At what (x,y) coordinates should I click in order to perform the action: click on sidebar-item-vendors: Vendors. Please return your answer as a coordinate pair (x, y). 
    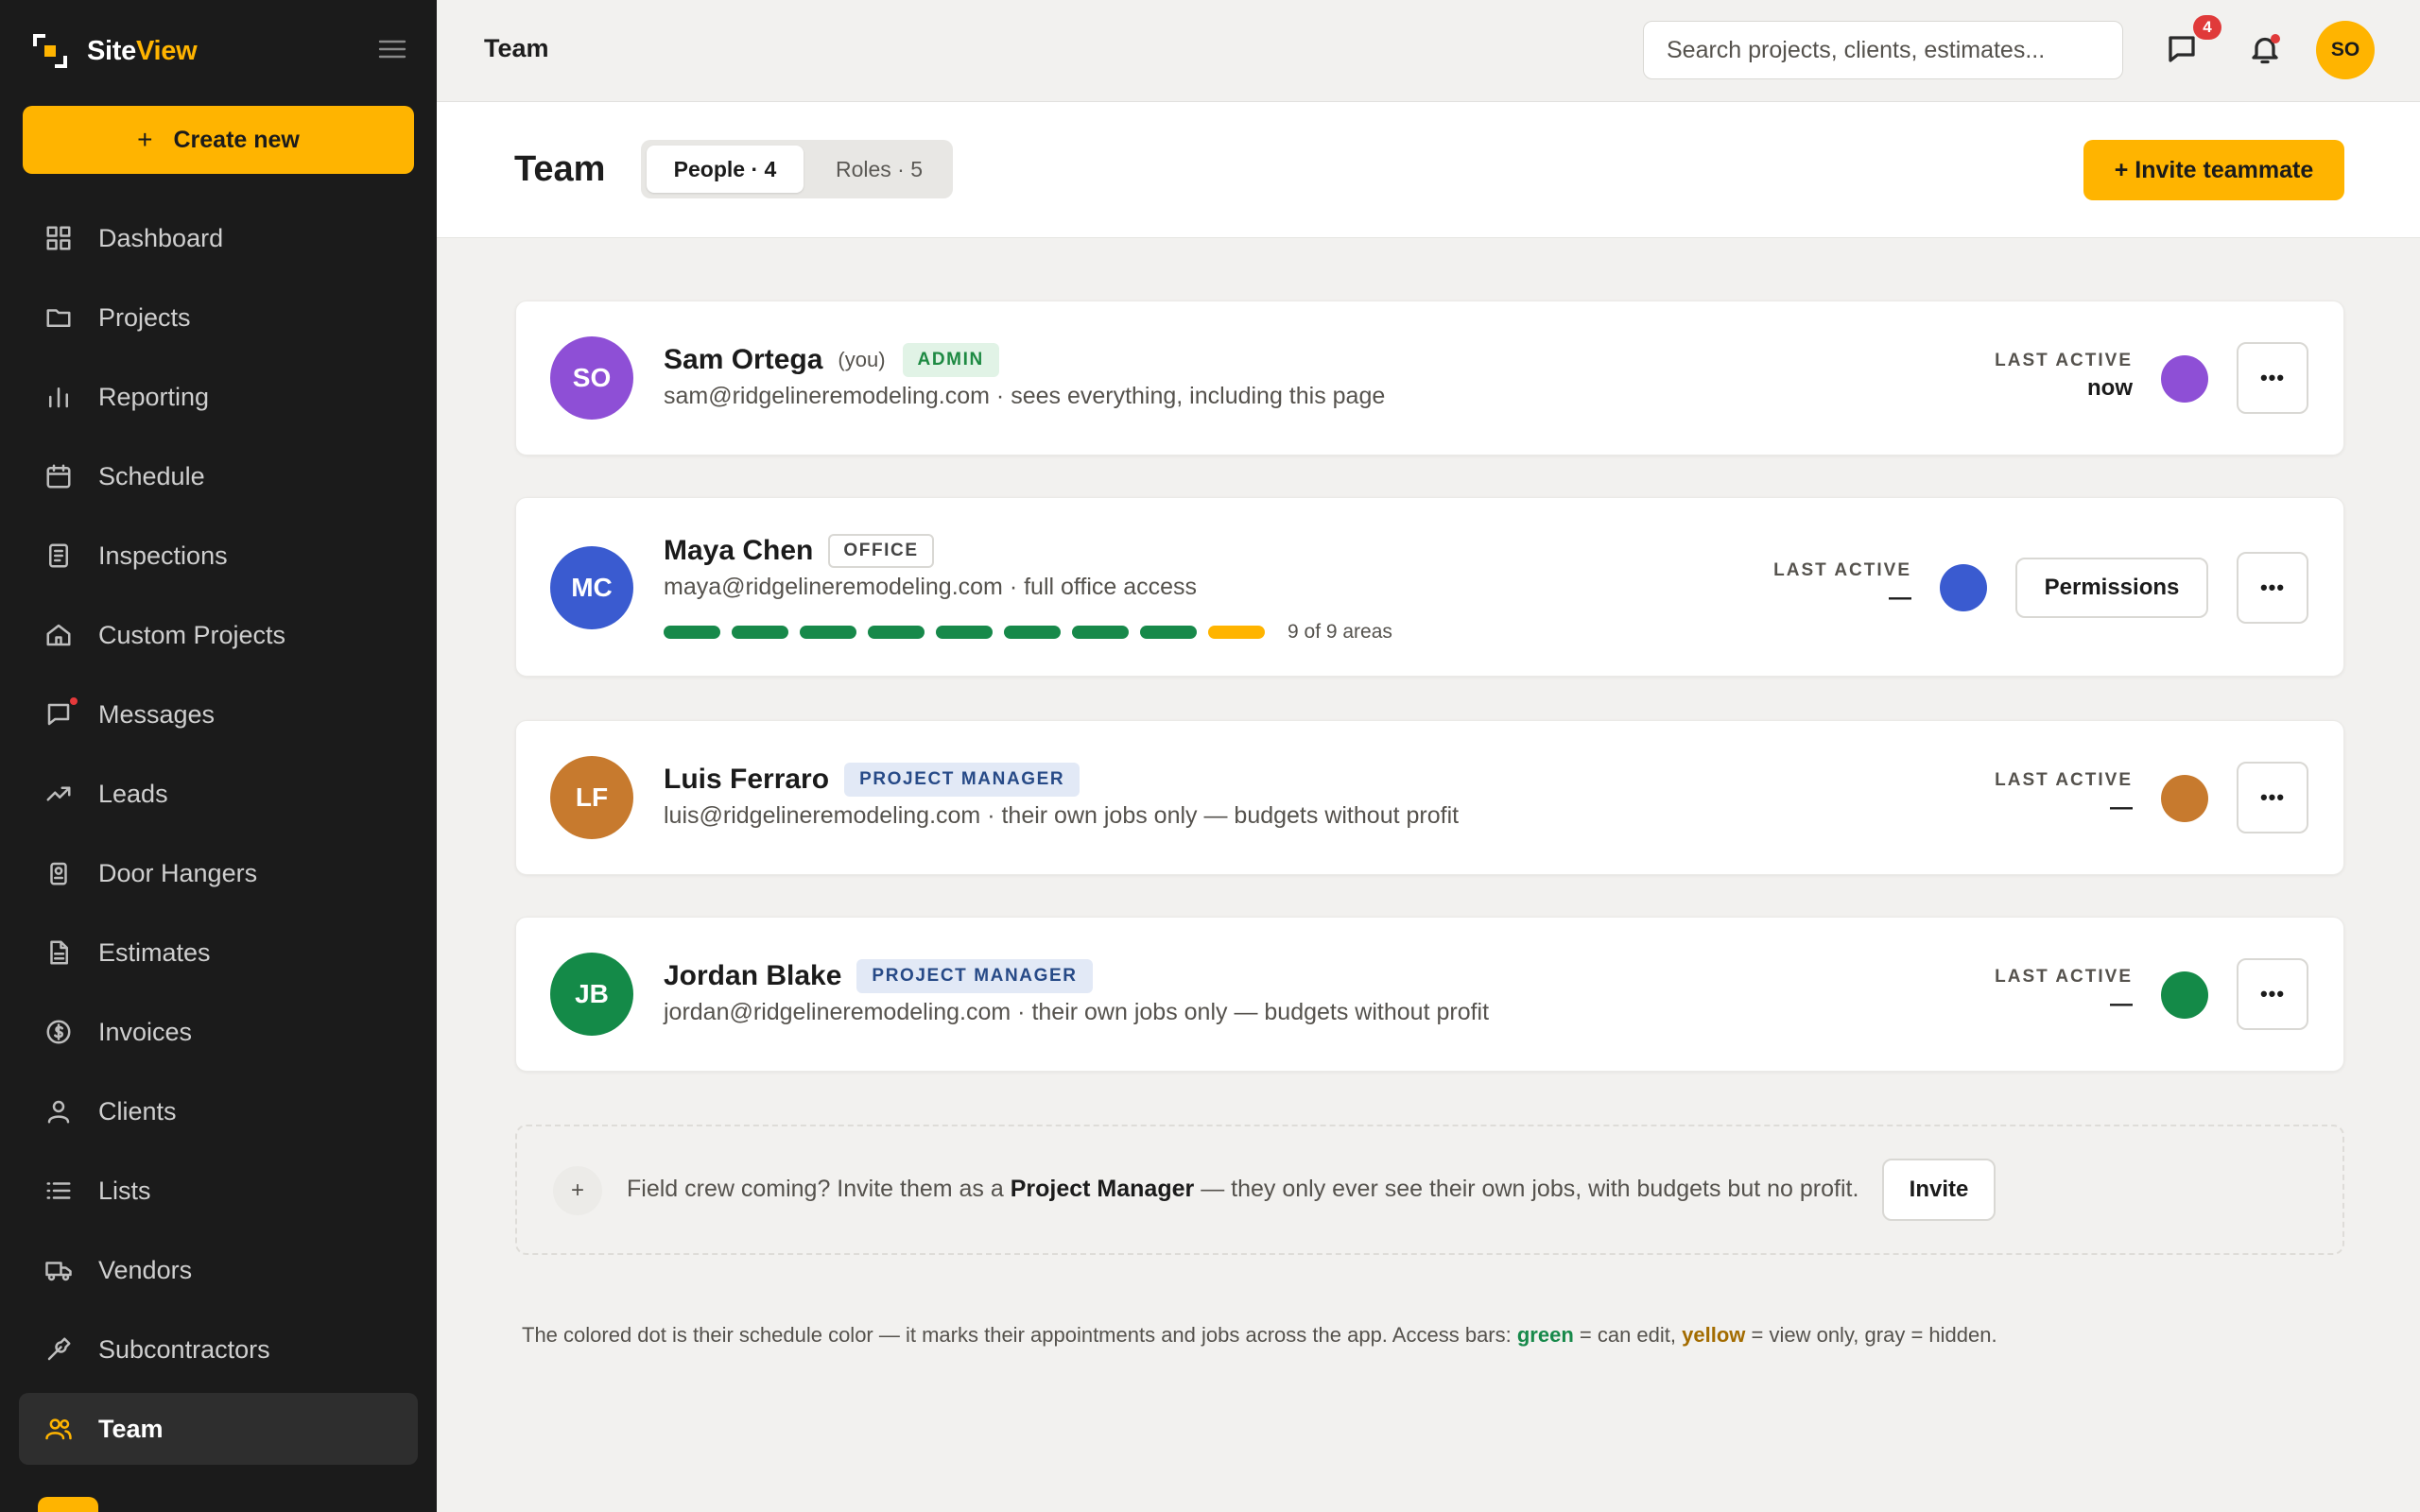
    Looking at the image, I should click on (218, 1270).